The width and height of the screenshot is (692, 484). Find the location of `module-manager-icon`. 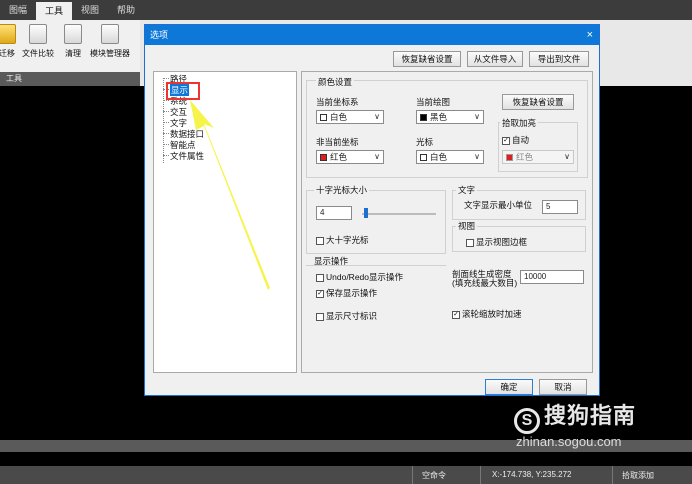

module-manager-icon is located at coordinates (110, 34).